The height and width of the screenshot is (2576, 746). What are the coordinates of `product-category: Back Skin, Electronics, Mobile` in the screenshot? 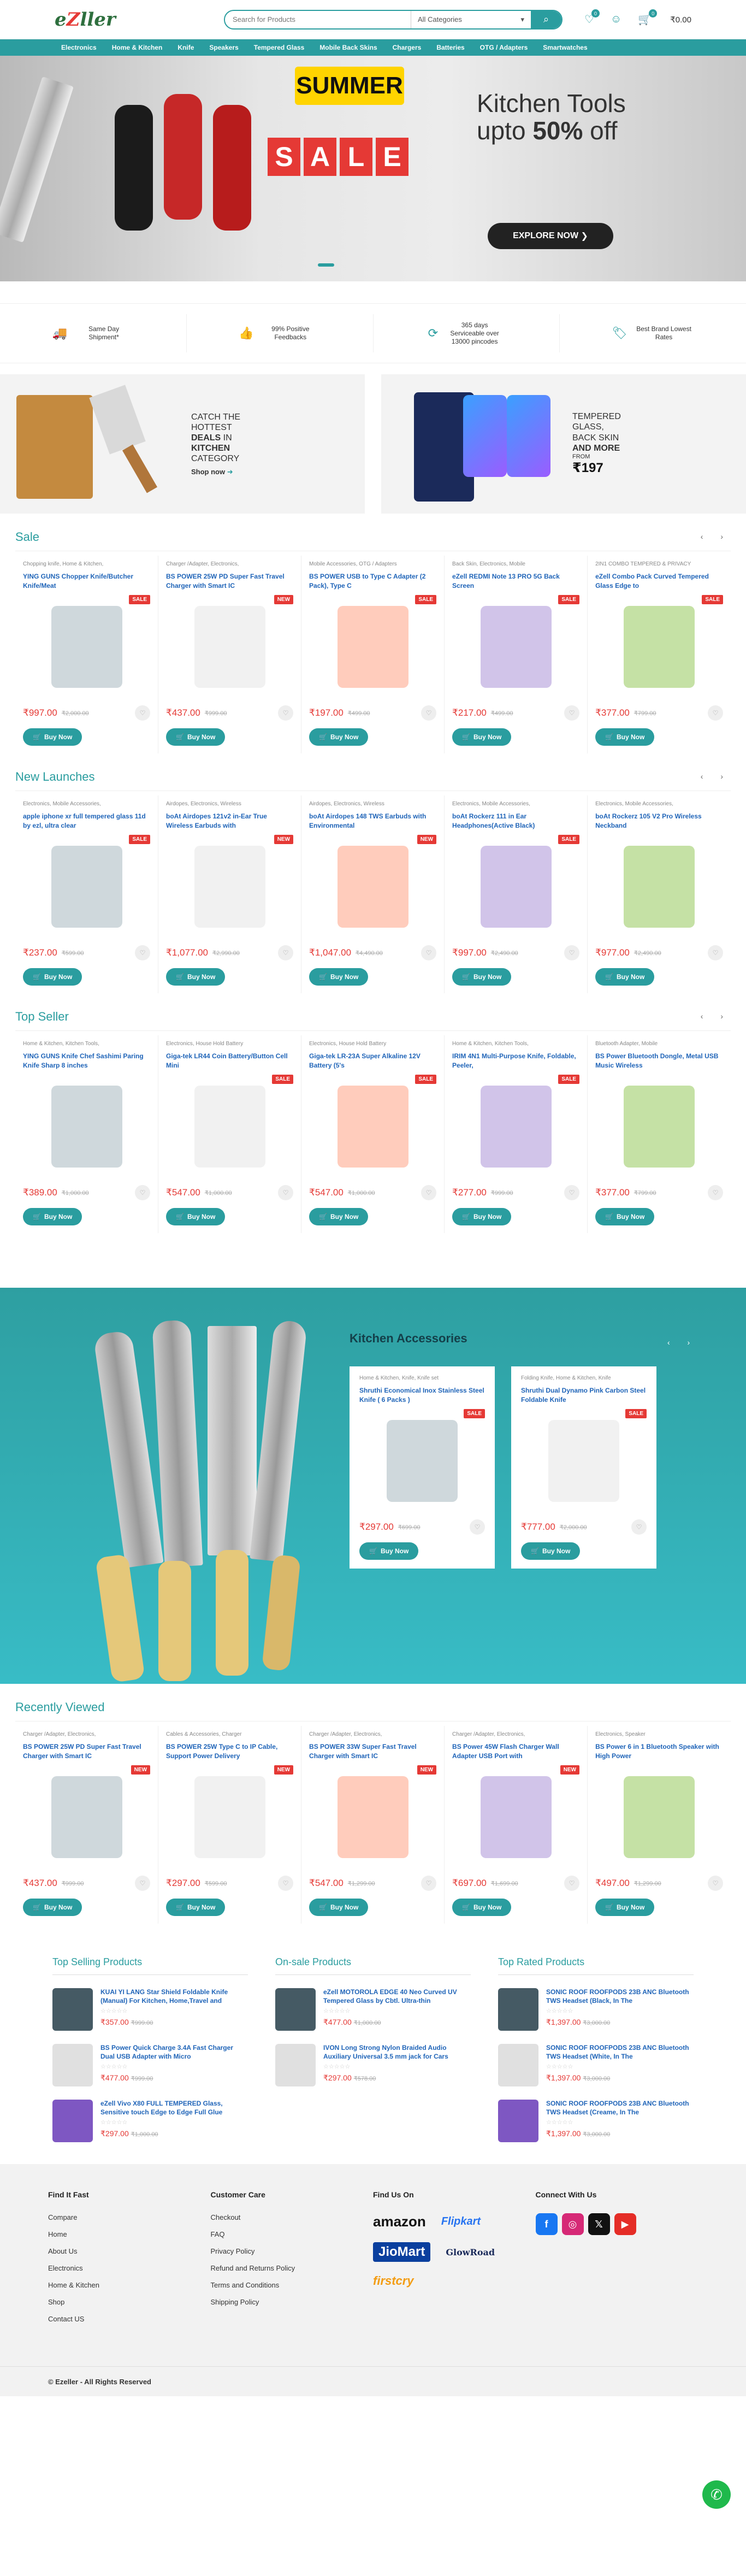 It's located at (516, 565).